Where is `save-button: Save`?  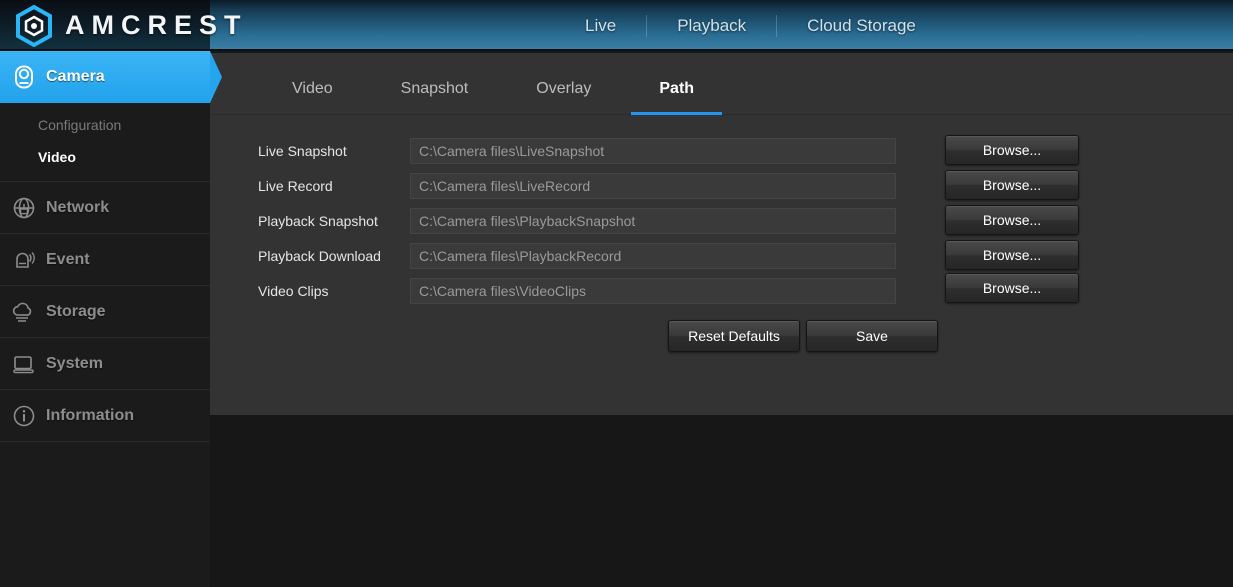
save-button: Save is located at coordinates (872, 336).